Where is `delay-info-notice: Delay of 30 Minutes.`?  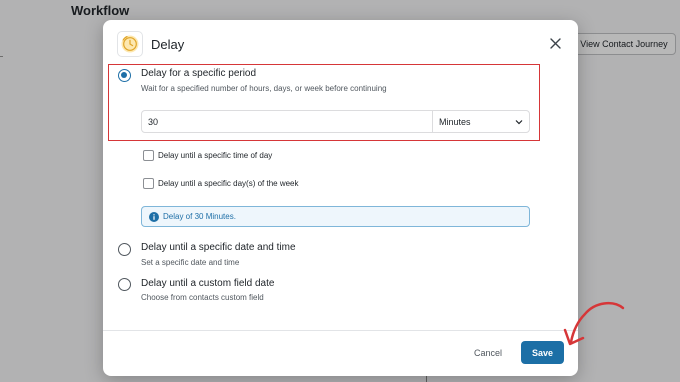 delay-info-notice: Delay of 30 Minutes. is located at coordinates (335, 216).